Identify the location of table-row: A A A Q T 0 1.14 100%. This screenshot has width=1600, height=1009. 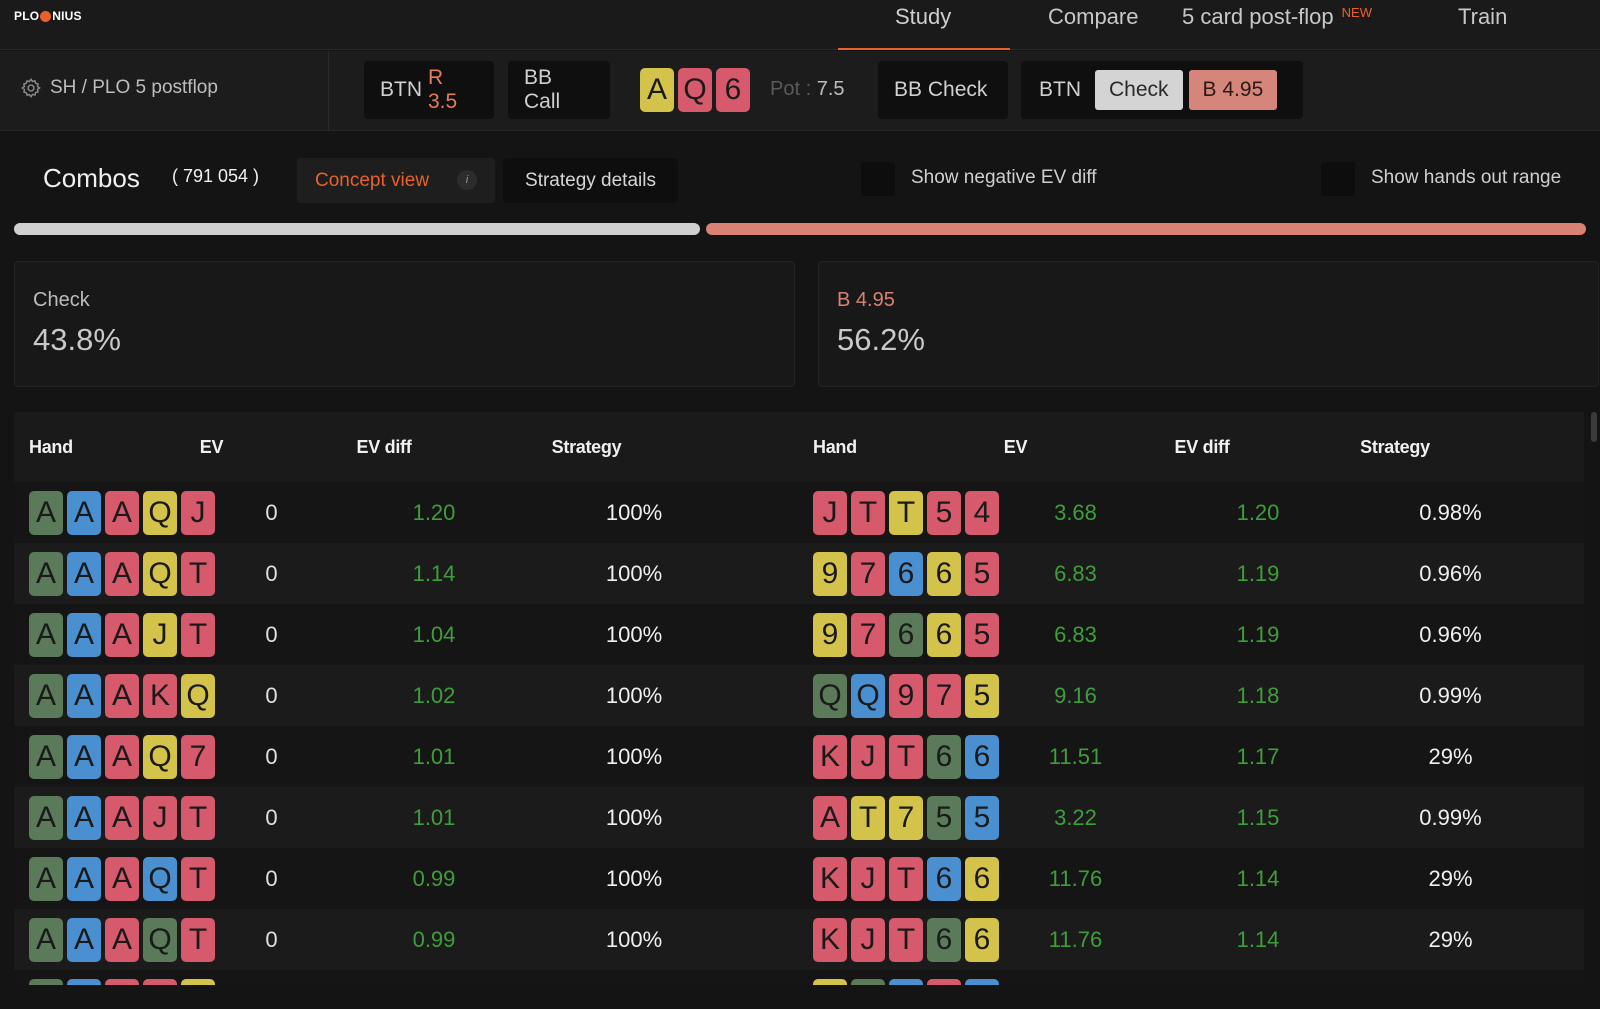
(406, 573).